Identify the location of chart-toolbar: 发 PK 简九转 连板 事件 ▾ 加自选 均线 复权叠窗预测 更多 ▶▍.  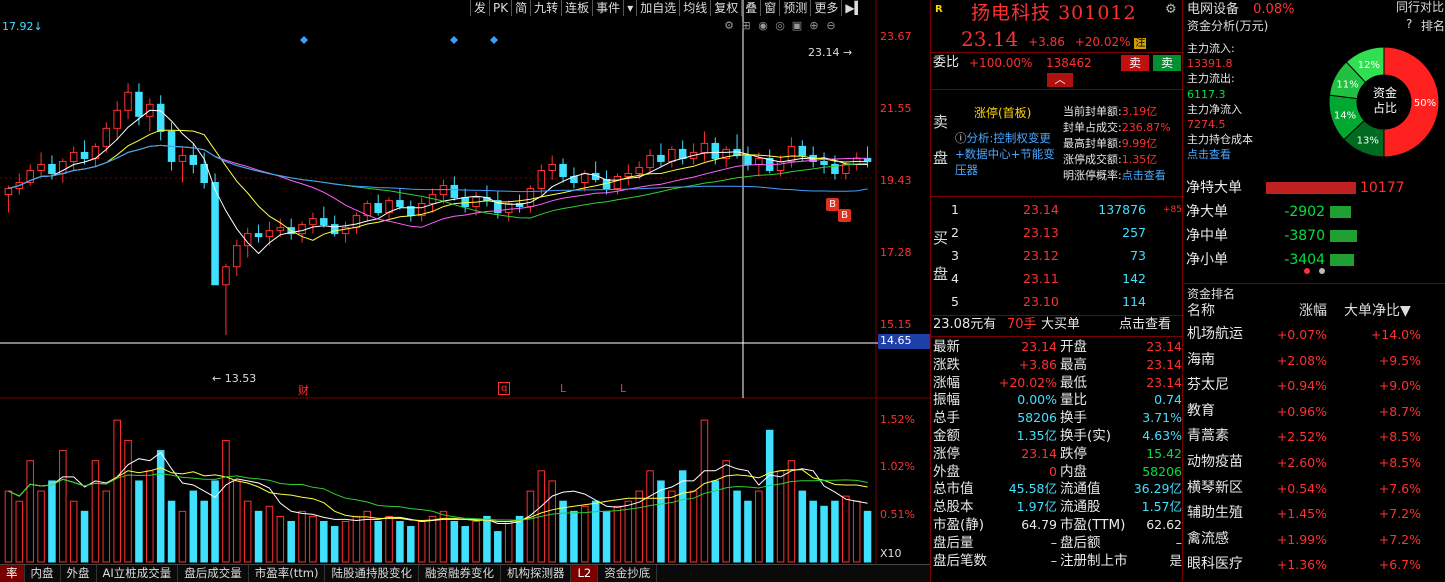
(668, 8).